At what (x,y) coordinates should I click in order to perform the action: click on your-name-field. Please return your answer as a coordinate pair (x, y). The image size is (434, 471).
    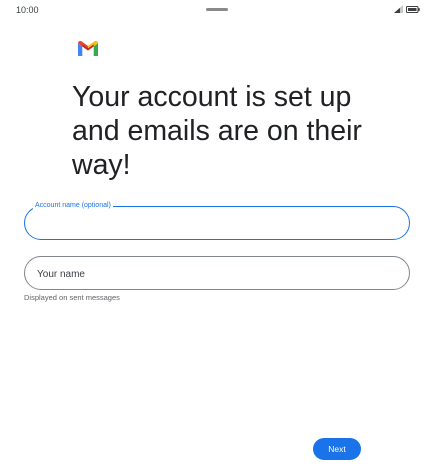
    Looking at the image, I should click on (217, 273).